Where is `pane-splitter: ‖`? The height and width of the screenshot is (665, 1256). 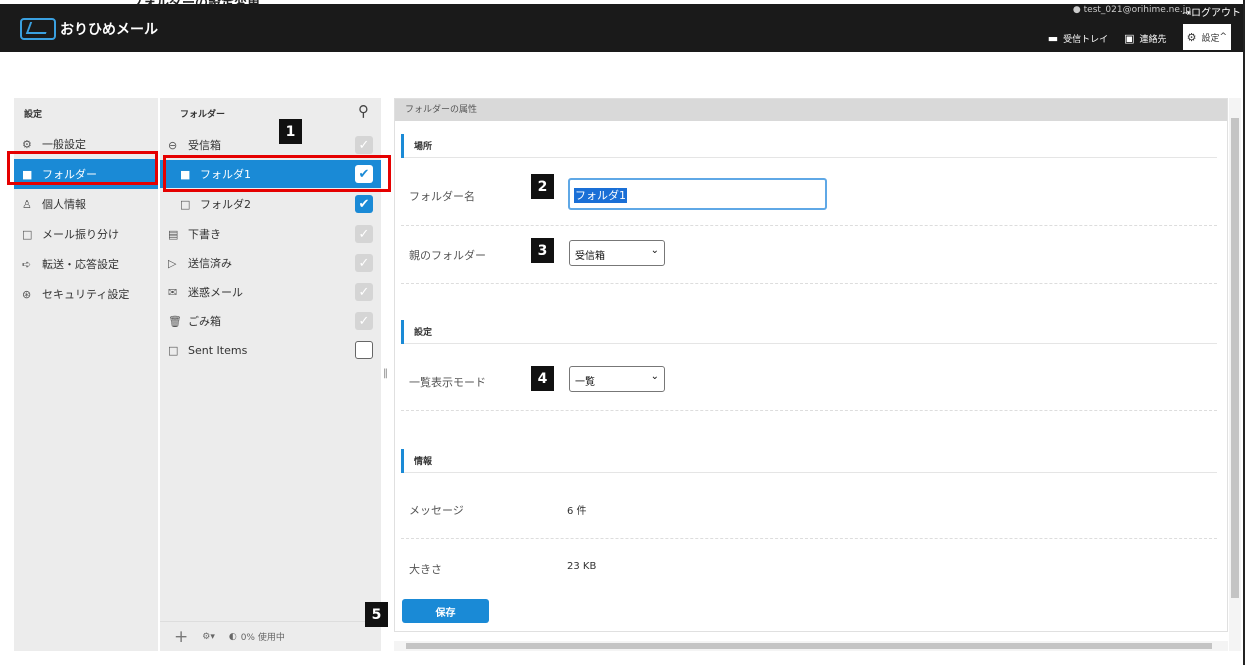
pane-splitter: ‖ is located at coordinates (385, 373).